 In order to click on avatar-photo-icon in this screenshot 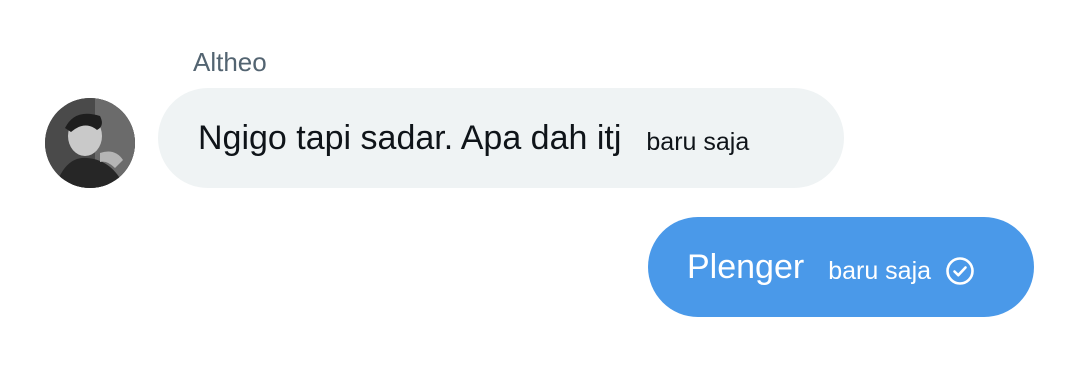, I will do `click(90, 143)`.